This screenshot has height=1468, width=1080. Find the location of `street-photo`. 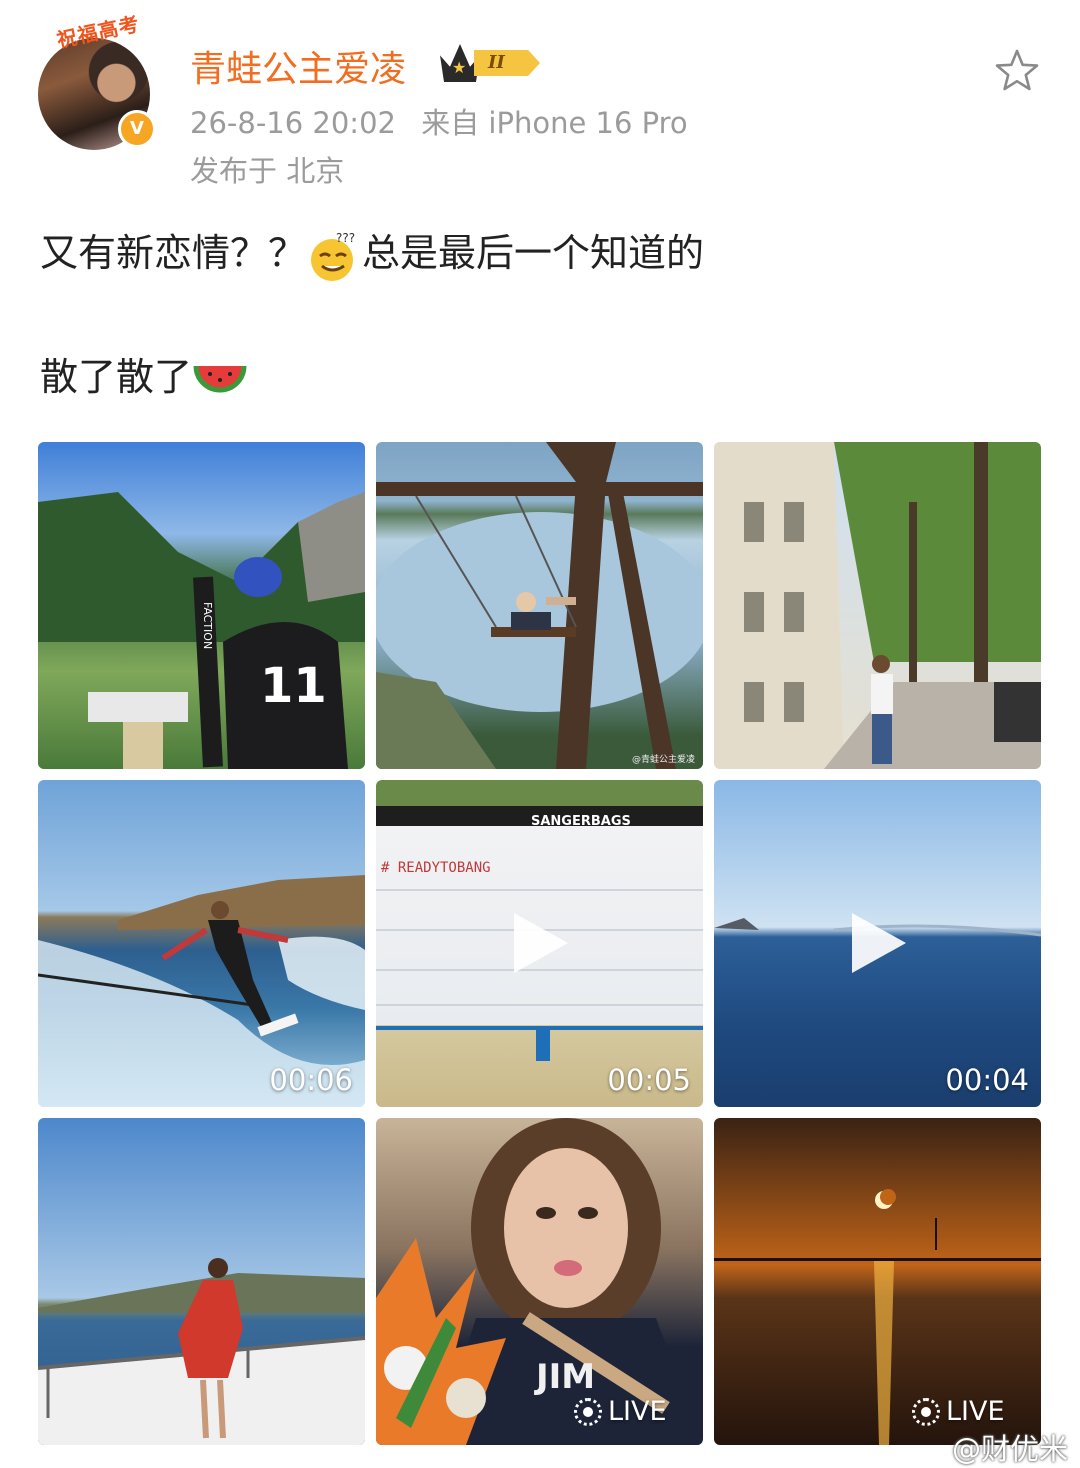

street-photo is located at coordinates (877, 605).